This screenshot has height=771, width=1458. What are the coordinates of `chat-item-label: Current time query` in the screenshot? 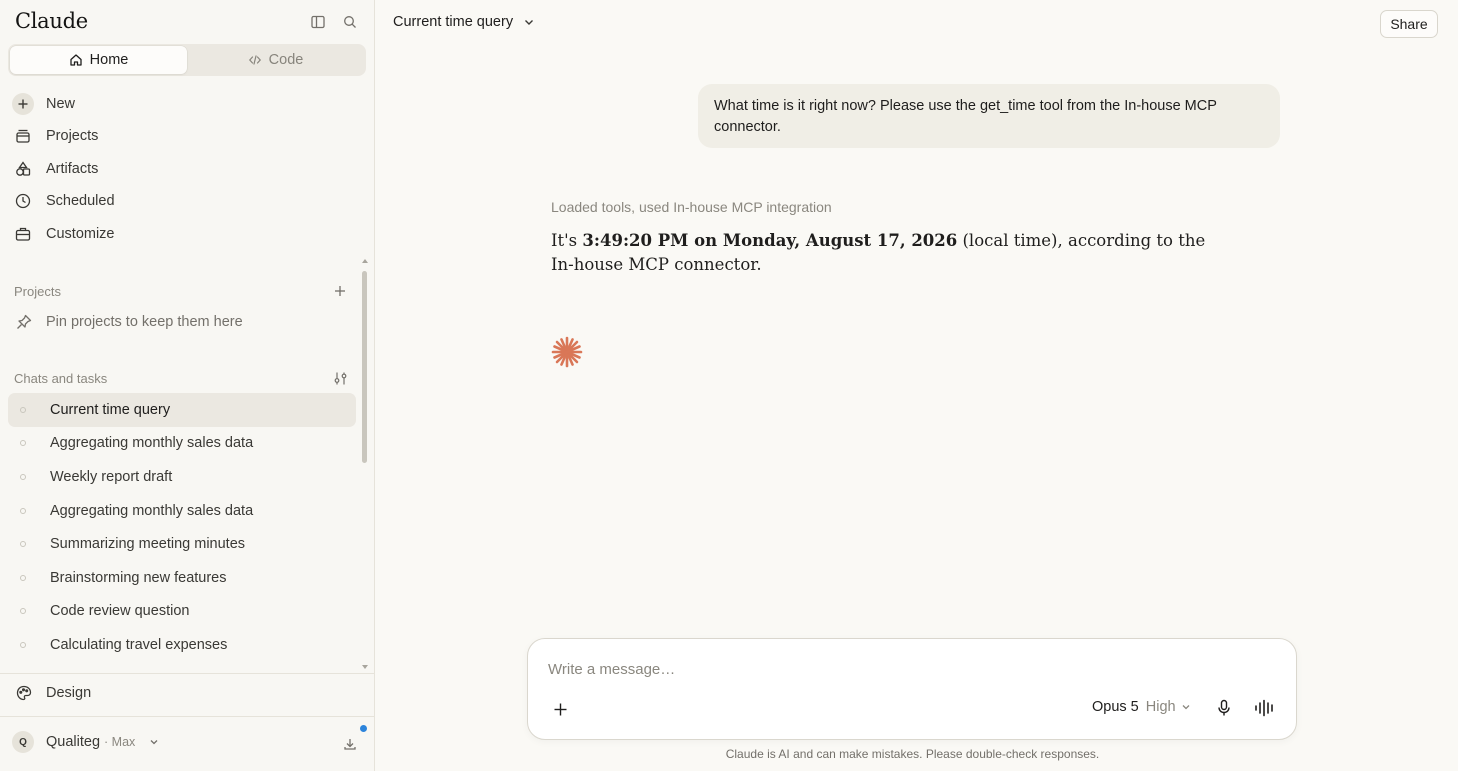 It's located at (110, 409).